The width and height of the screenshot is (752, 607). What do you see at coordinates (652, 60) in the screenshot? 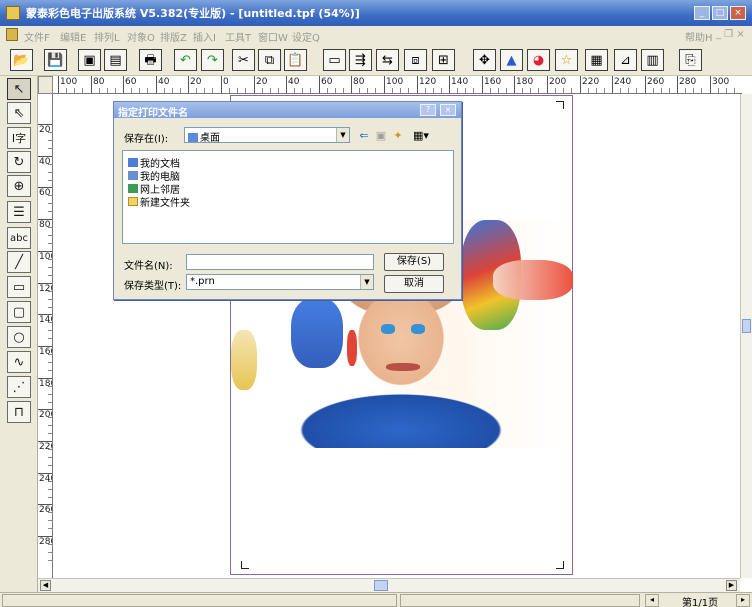
I see `chart-icon: ▥` at bounding box center [652, 60].